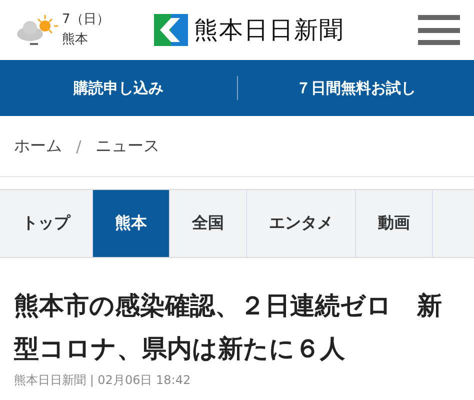 This screenshot has height=400, width=474. What do you see at coordinates (208, 223) in the screenshot?
I see `category-tab: 全国` at bounding box center [208, 223].